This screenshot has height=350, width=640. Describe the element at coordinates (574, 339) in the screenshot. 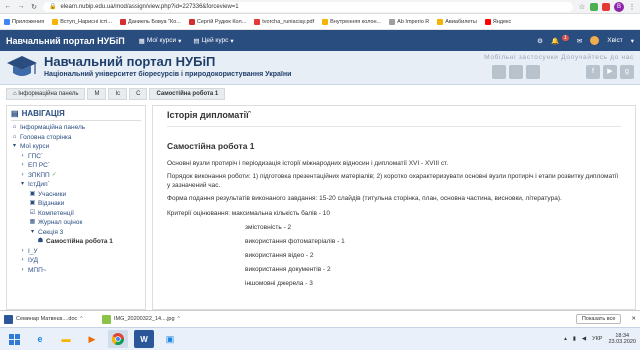

I see `network-icon: ▮` at that location.